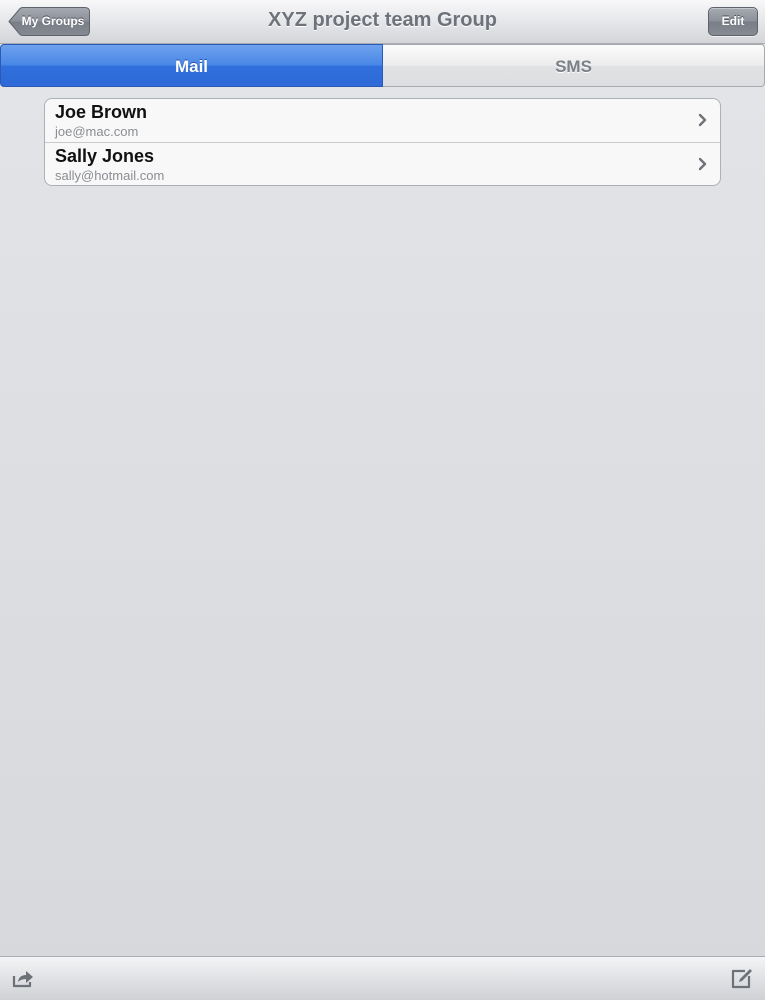 This screenshot has width=765, height=1000. I want to click on contact-row-joe-brown: Joe Brown joe@mac.com, so click(382, 120).